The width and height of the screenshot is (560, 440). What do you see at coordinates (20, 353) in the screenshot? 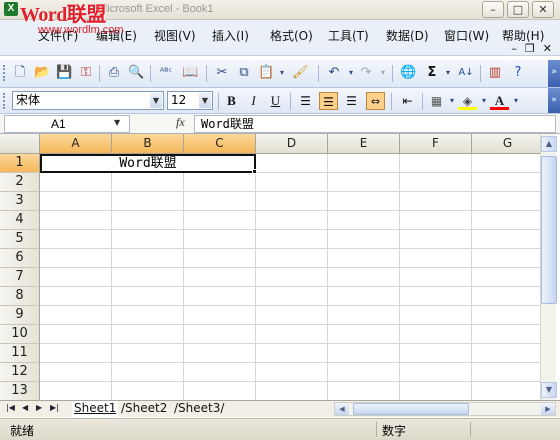
I see `row-header-11: 11` at bounding box center [20, 353].